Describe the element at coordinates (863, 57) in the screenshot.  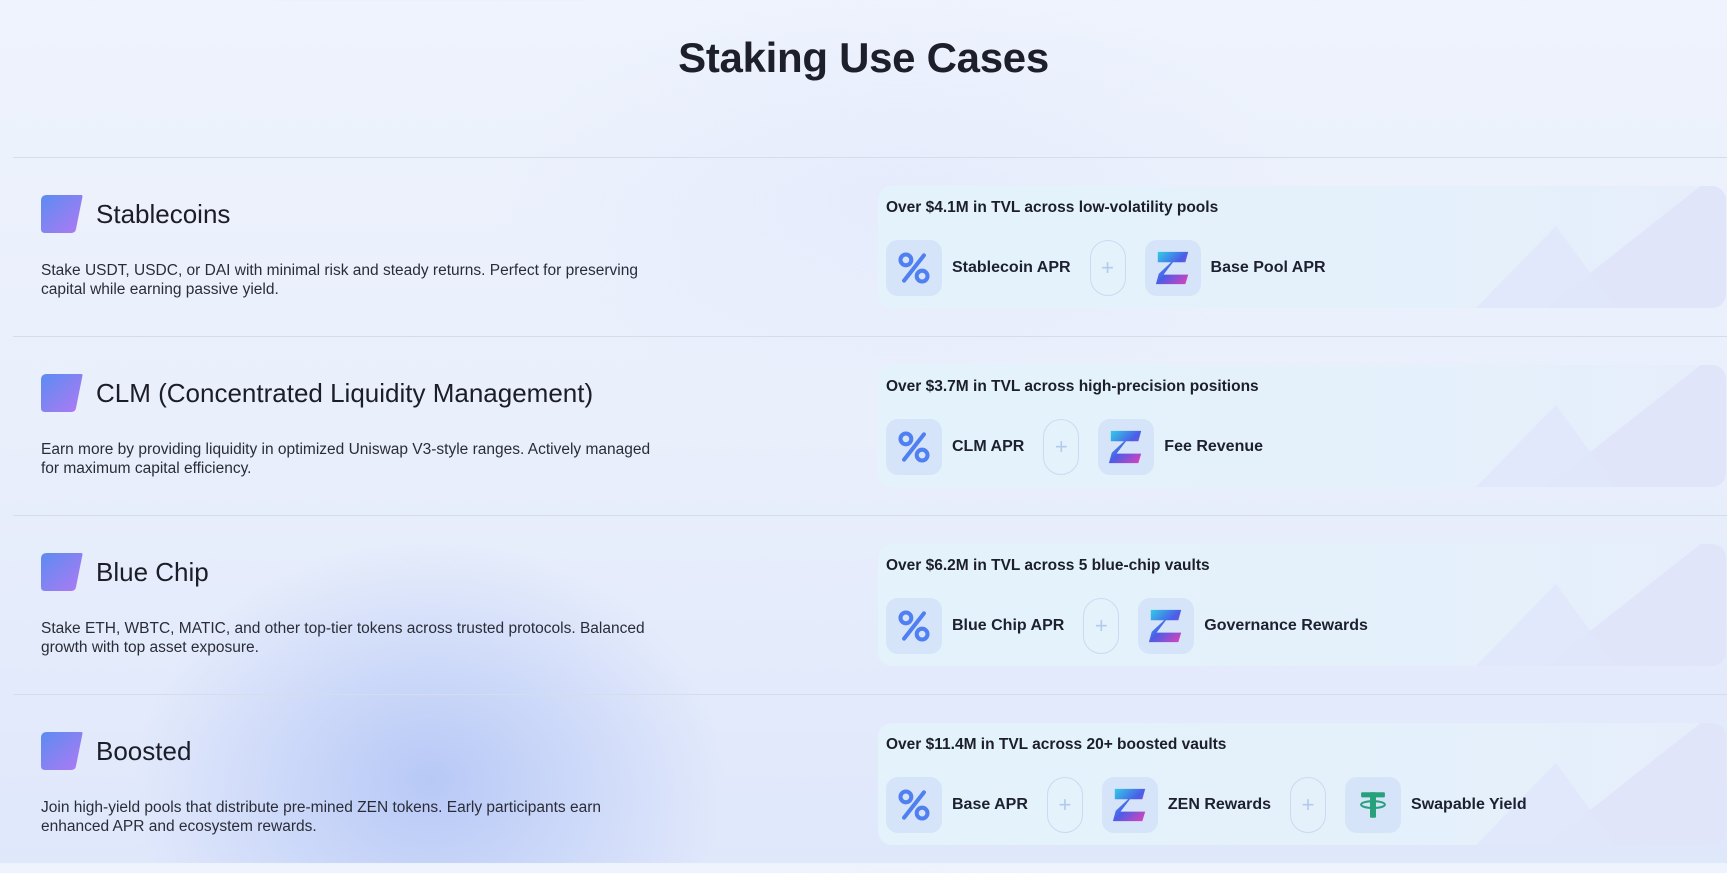
I see `page-title: Staking Use Cases` at that location.